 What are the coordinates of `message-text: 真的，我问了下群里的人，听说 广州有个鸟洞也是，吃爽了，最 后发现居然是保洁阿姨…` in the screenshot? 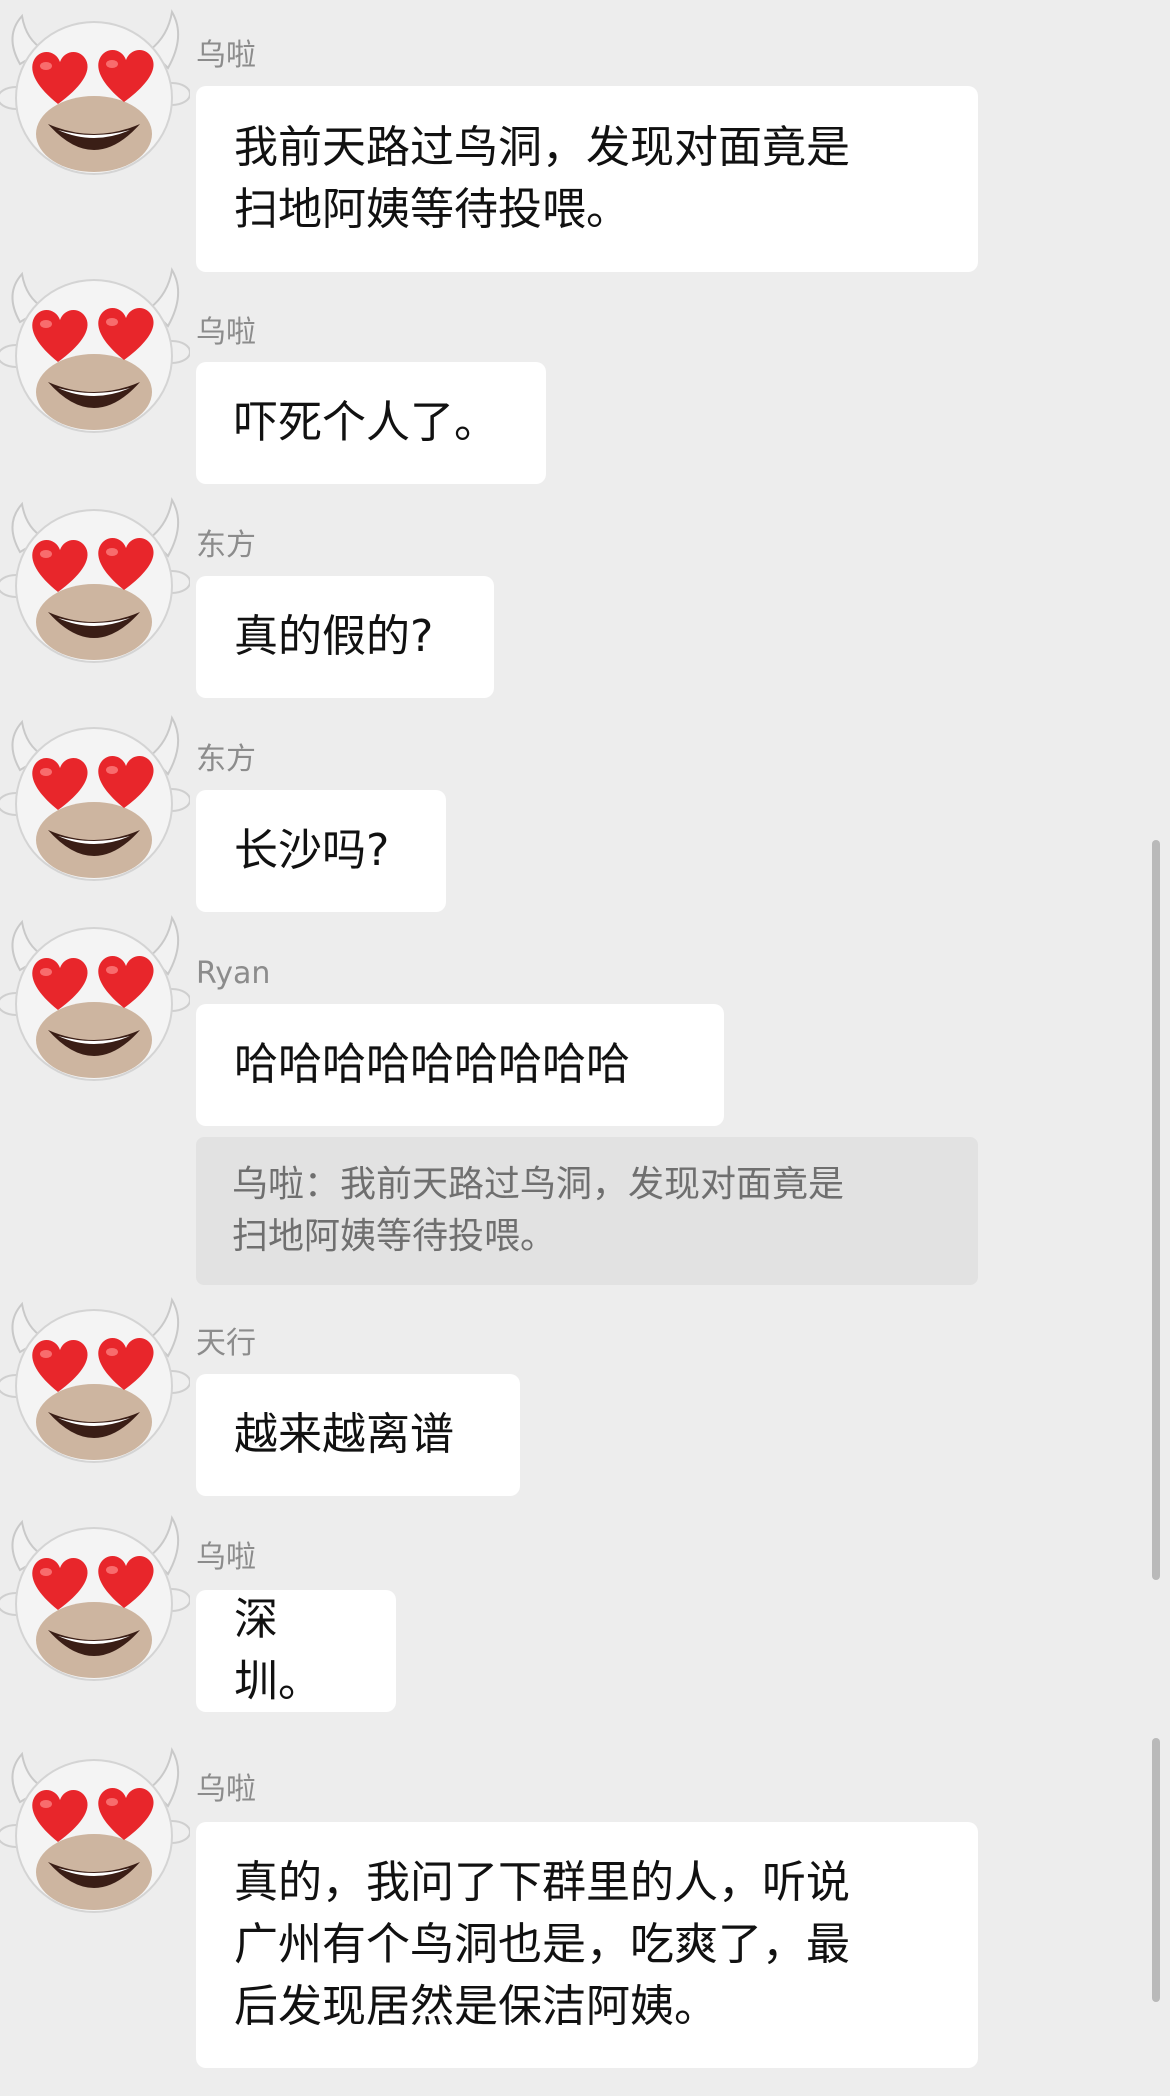 It's located at (542, 1944).